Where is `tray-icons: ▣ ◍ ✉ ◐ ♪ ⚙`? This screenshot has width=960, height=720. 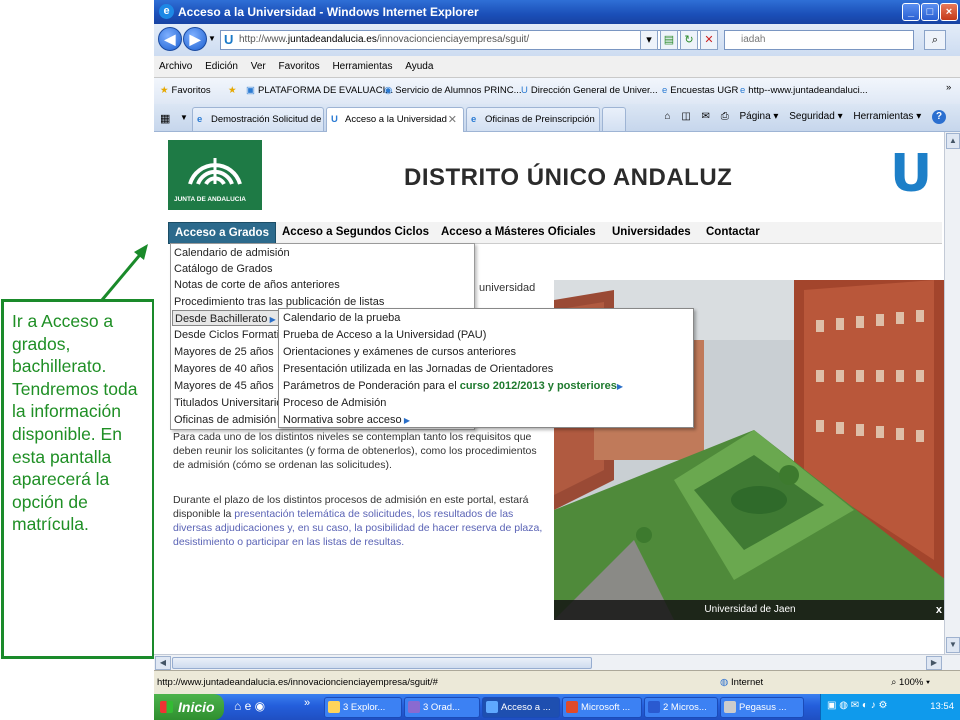 tray-icons: ▣ ◍ ✉ ◐ ♪ ⚙ is located at coordinates (857, 705).